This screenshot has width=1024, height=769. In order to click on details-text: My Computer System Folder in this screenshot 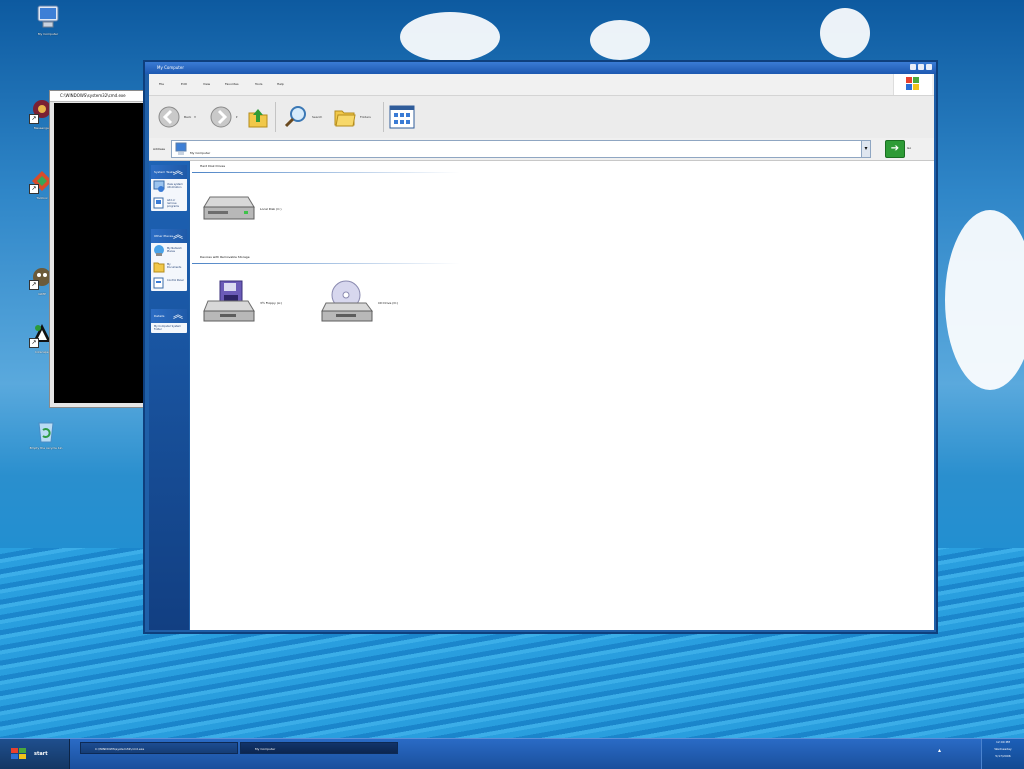, I will do `click(169, 328)`.